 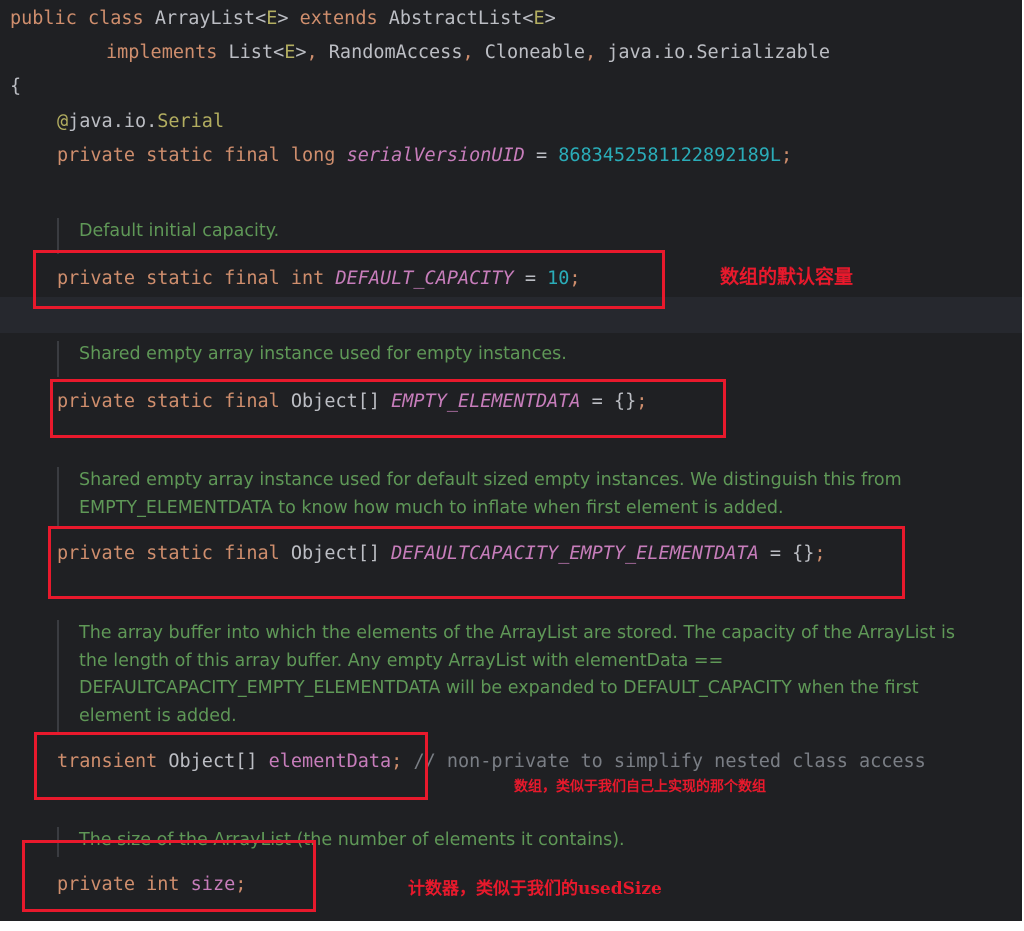 What do you see at coordinates (16, 86) in the screenshot?
I see `class-open-brace: {` at bounding box center [16, 86].